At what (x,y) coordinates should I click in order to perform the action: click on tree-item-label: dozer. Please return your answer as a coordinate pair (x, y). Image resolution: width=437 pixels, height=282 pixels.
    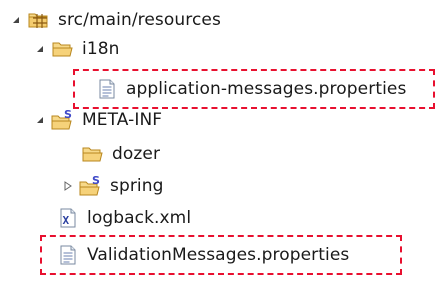
    Looking at the image, I should click on (136, 154).